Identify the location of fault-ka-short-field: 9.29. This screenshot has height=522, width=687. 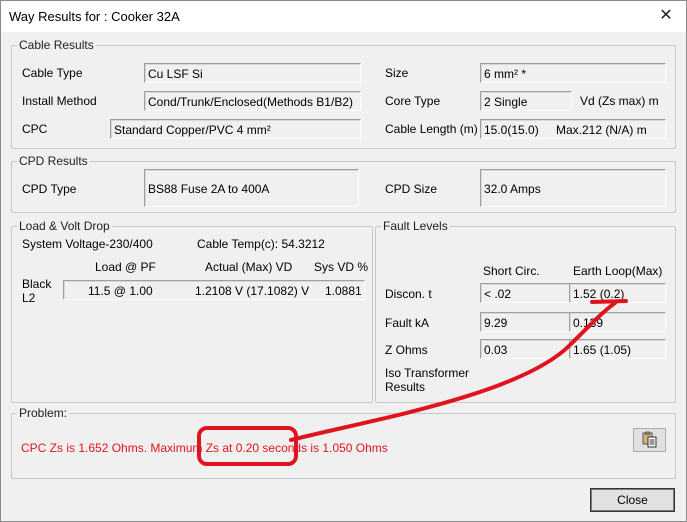
(526, 322).